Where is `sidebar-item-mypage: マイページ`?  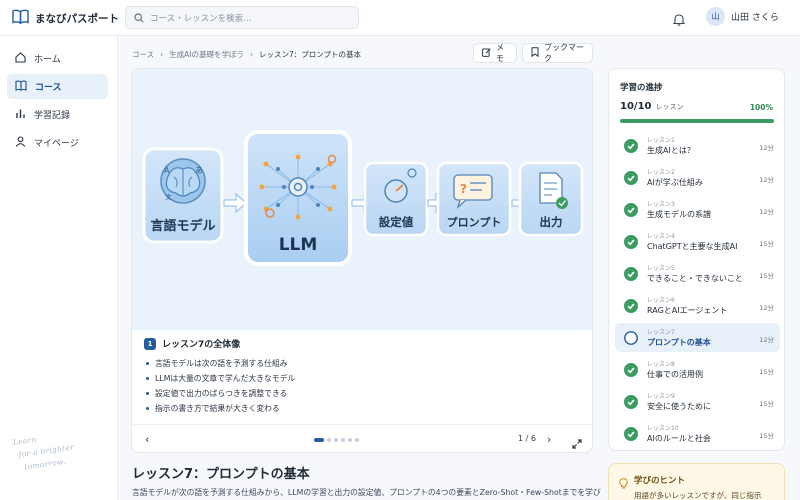 sidebar-item-mypage: マイページ is located at coordinates (57, 142).